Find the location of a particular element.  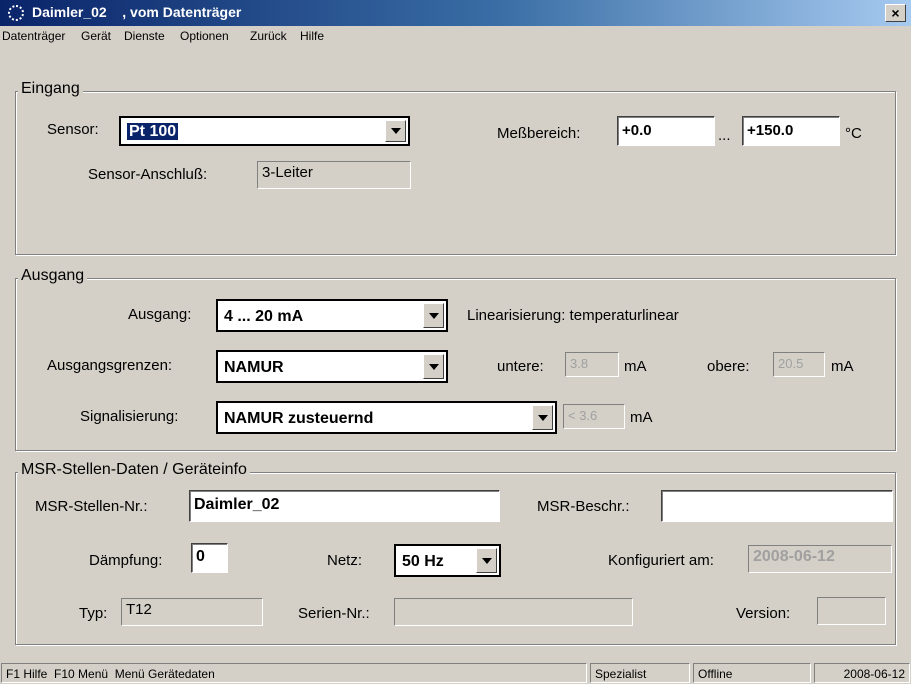

messbereich-label: Meßbereich: is located at coordinates (539, 133).